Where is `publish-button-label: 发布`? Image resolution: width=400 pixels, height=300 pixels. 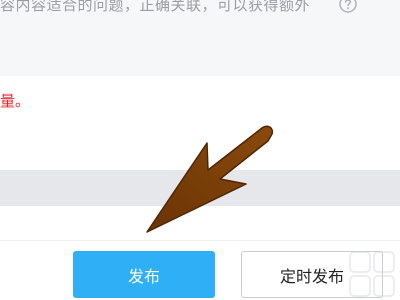
publish-button-label: 发布 is located at coordinates (143, 276).